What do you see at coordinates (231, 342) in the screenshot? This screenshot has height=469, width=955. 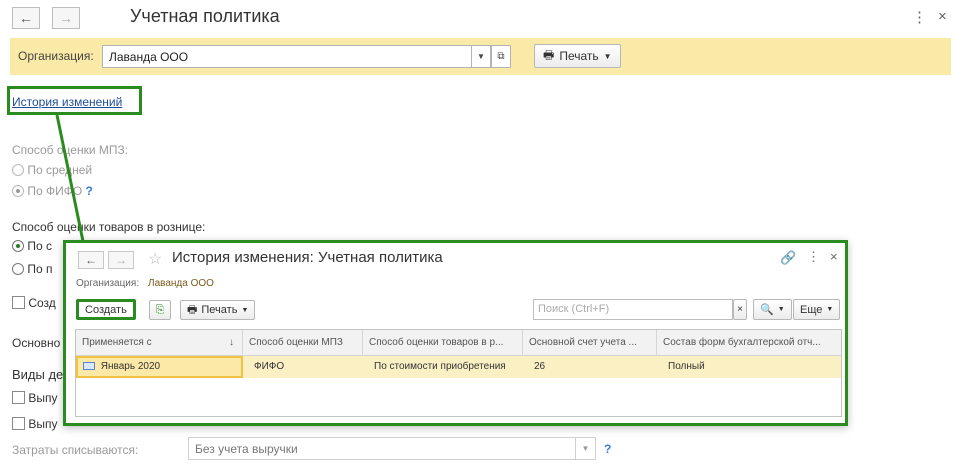 I see `sort-down-icon: ↓` at bounding box center [231, 342].